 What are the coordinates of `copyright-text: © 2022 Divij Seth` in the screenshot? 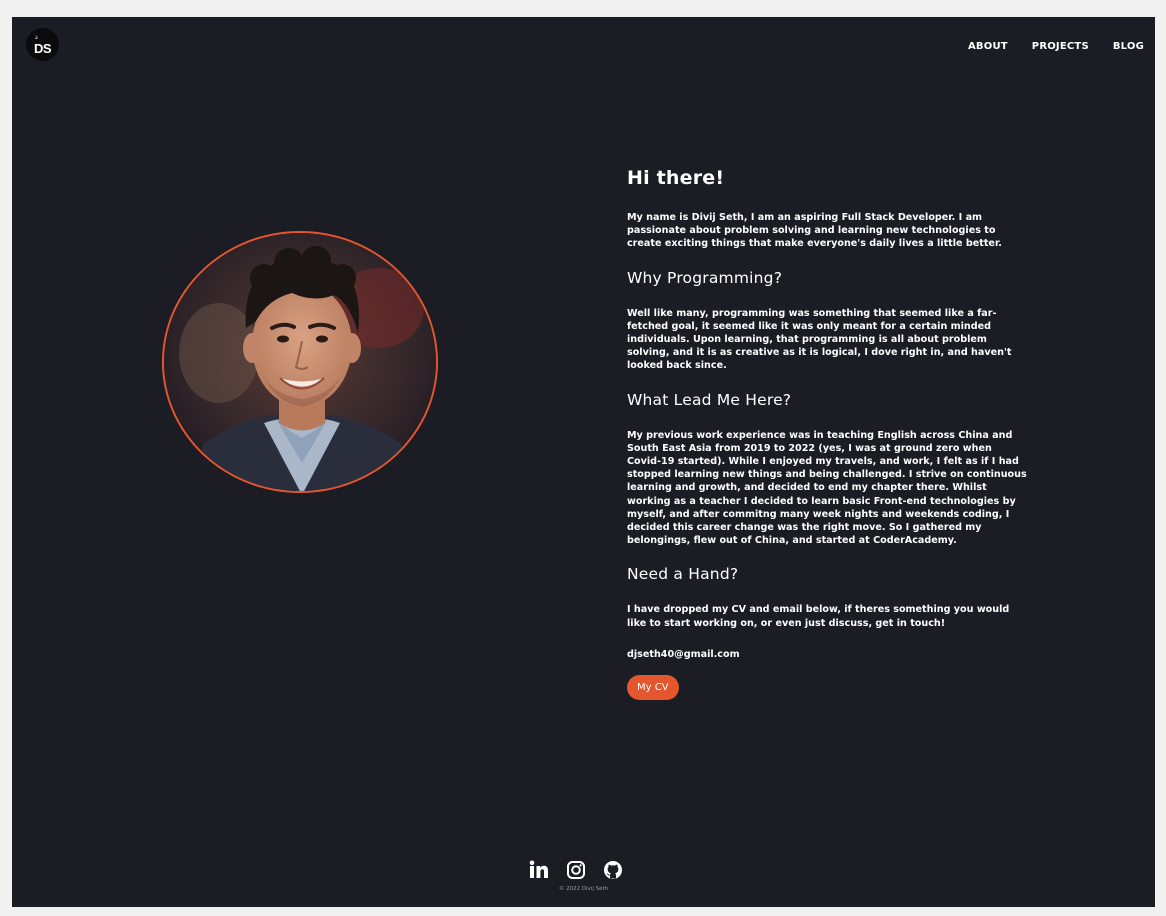 It's located at (583, 889).